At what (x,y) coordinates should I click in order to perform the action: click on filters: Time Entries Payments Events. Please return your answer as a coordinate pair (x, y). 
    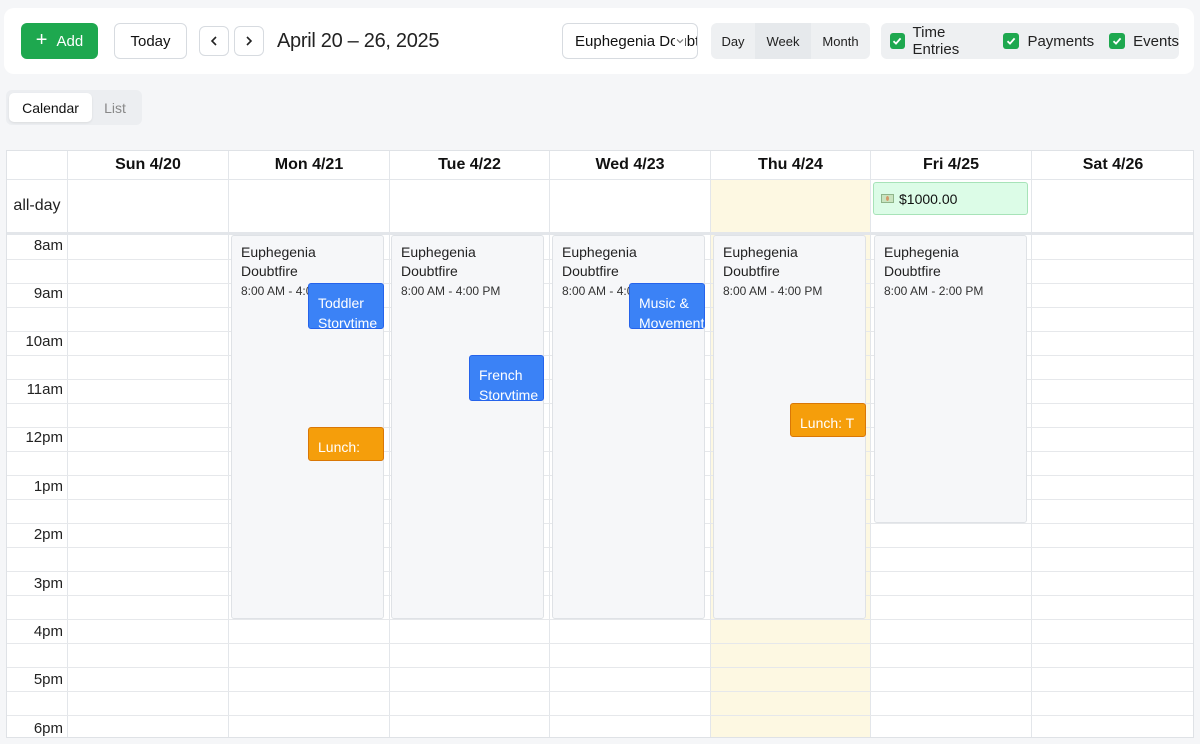
    Looking at the image, I should click on (1030, 41).